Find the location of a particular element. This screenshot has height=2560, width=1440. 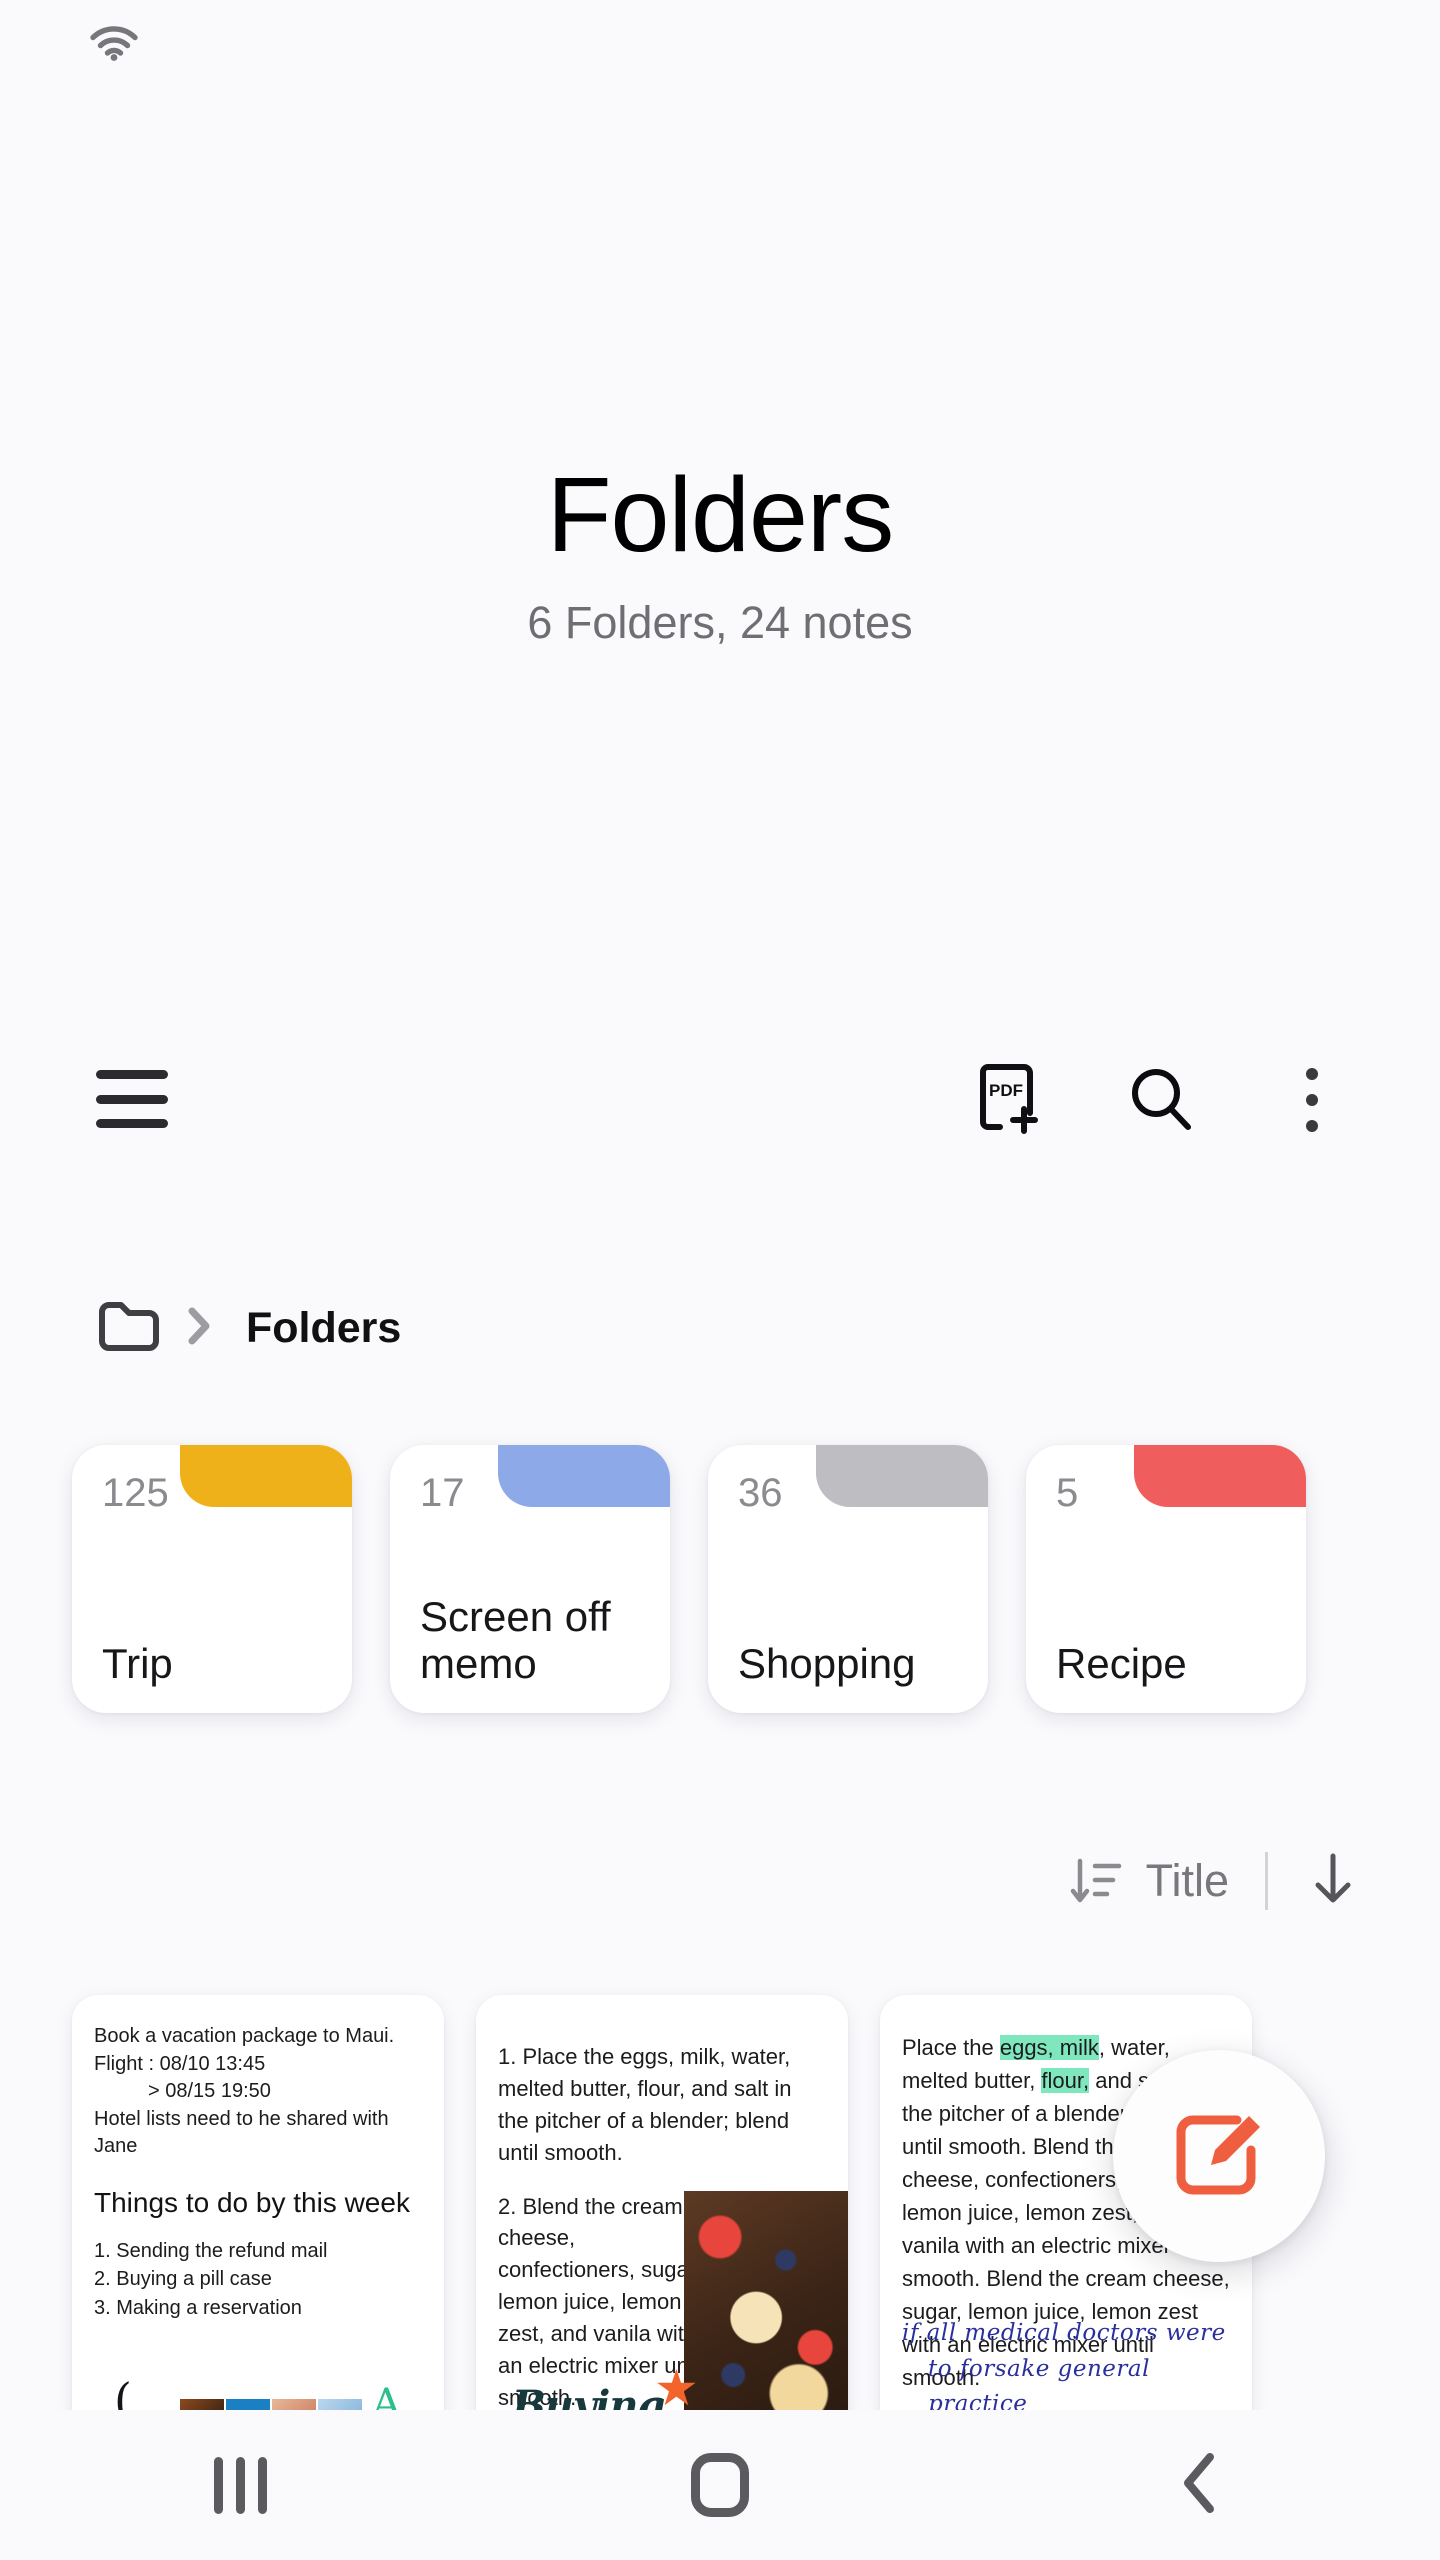

svg-text: PDF is located at coordinates (1006, 1090).